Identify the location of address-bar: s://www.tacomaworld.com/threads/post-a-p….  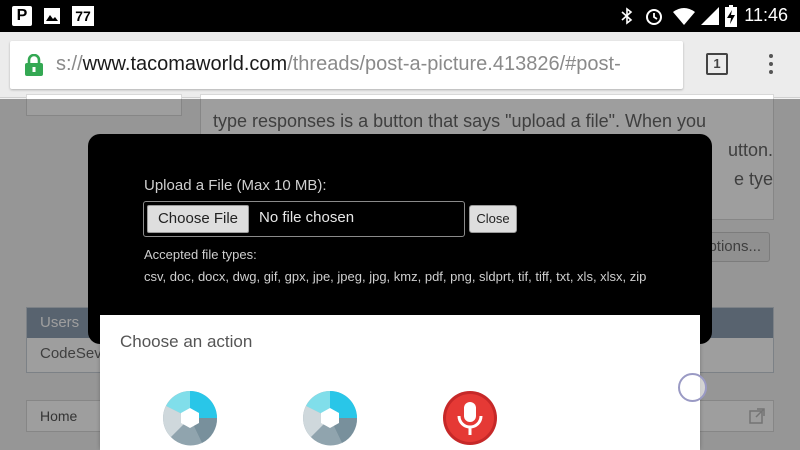
(346, 65).